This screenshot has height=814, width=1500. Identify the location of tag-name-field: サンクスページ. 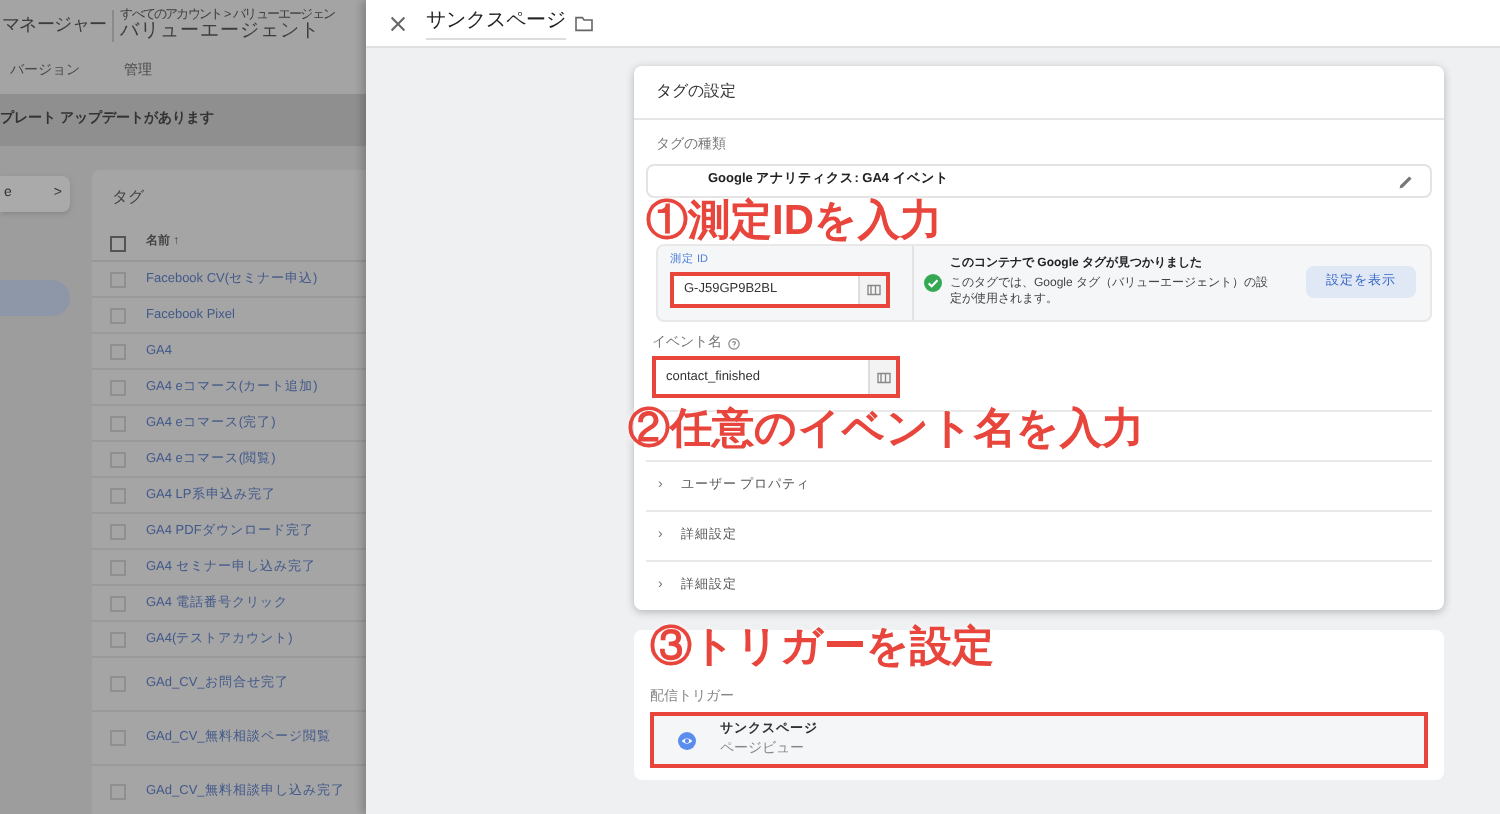
(496, 23).